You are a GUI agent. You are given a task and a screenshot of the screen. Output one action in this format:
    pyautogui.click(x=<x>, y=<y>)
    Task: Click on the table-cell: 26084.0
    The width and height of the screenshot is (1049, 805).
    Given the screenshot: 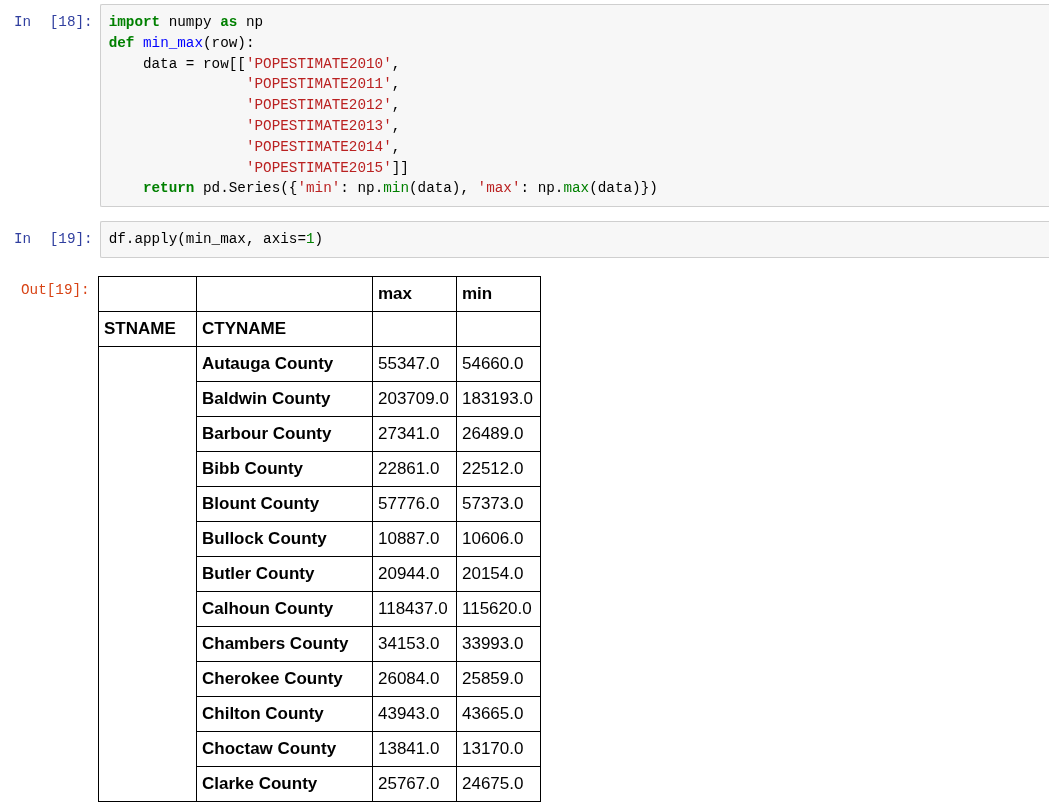 What is the action you would take?
    pyautogui.click(x=414, y=679)
    